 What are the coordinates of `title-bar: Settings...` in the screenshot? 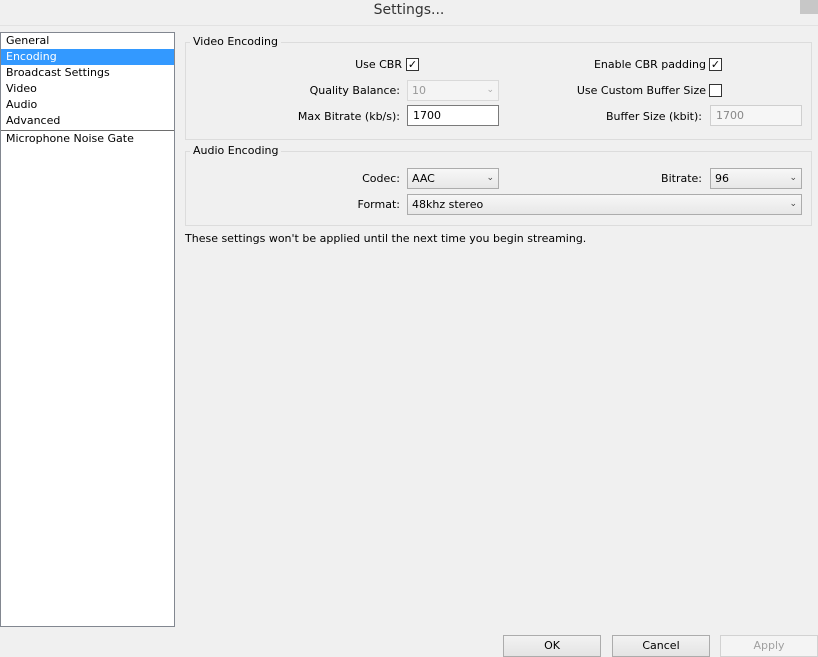 It's located at (409, 13).